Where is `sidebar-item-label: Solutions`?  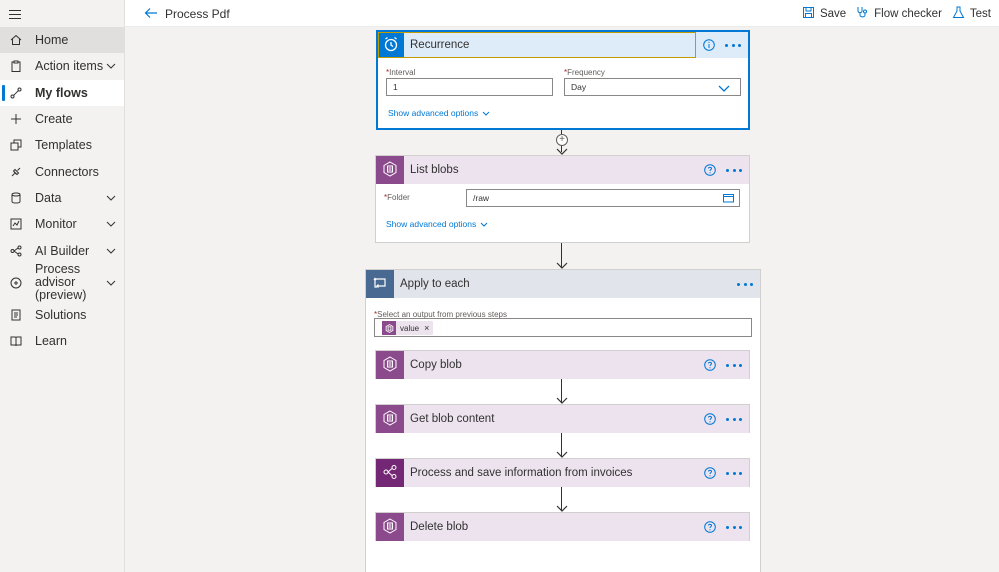 sidebar-item-label: Solutions is located at coordinates (61, 314).